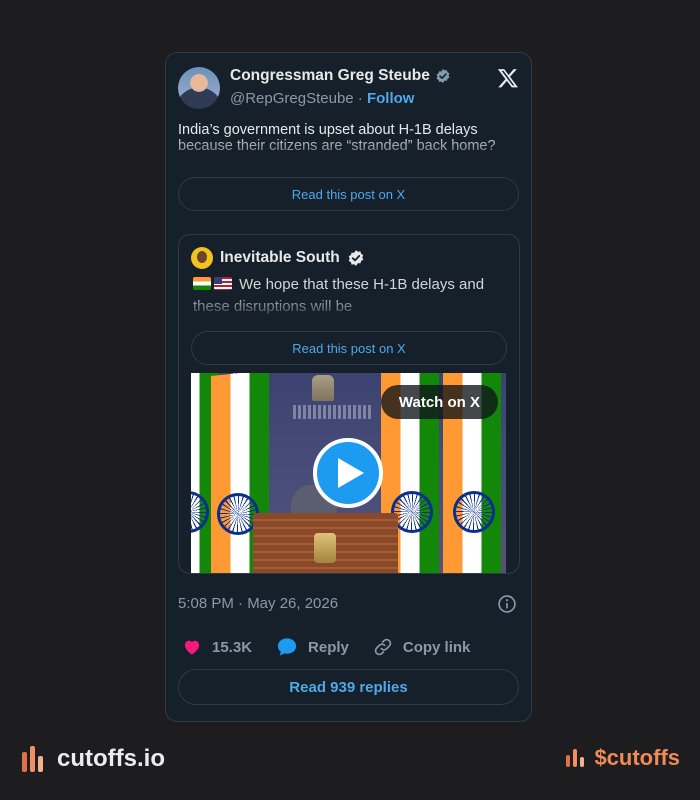 This screenshot has height=800, width=700. I want to click on ministry-signage, so click(333, 412).